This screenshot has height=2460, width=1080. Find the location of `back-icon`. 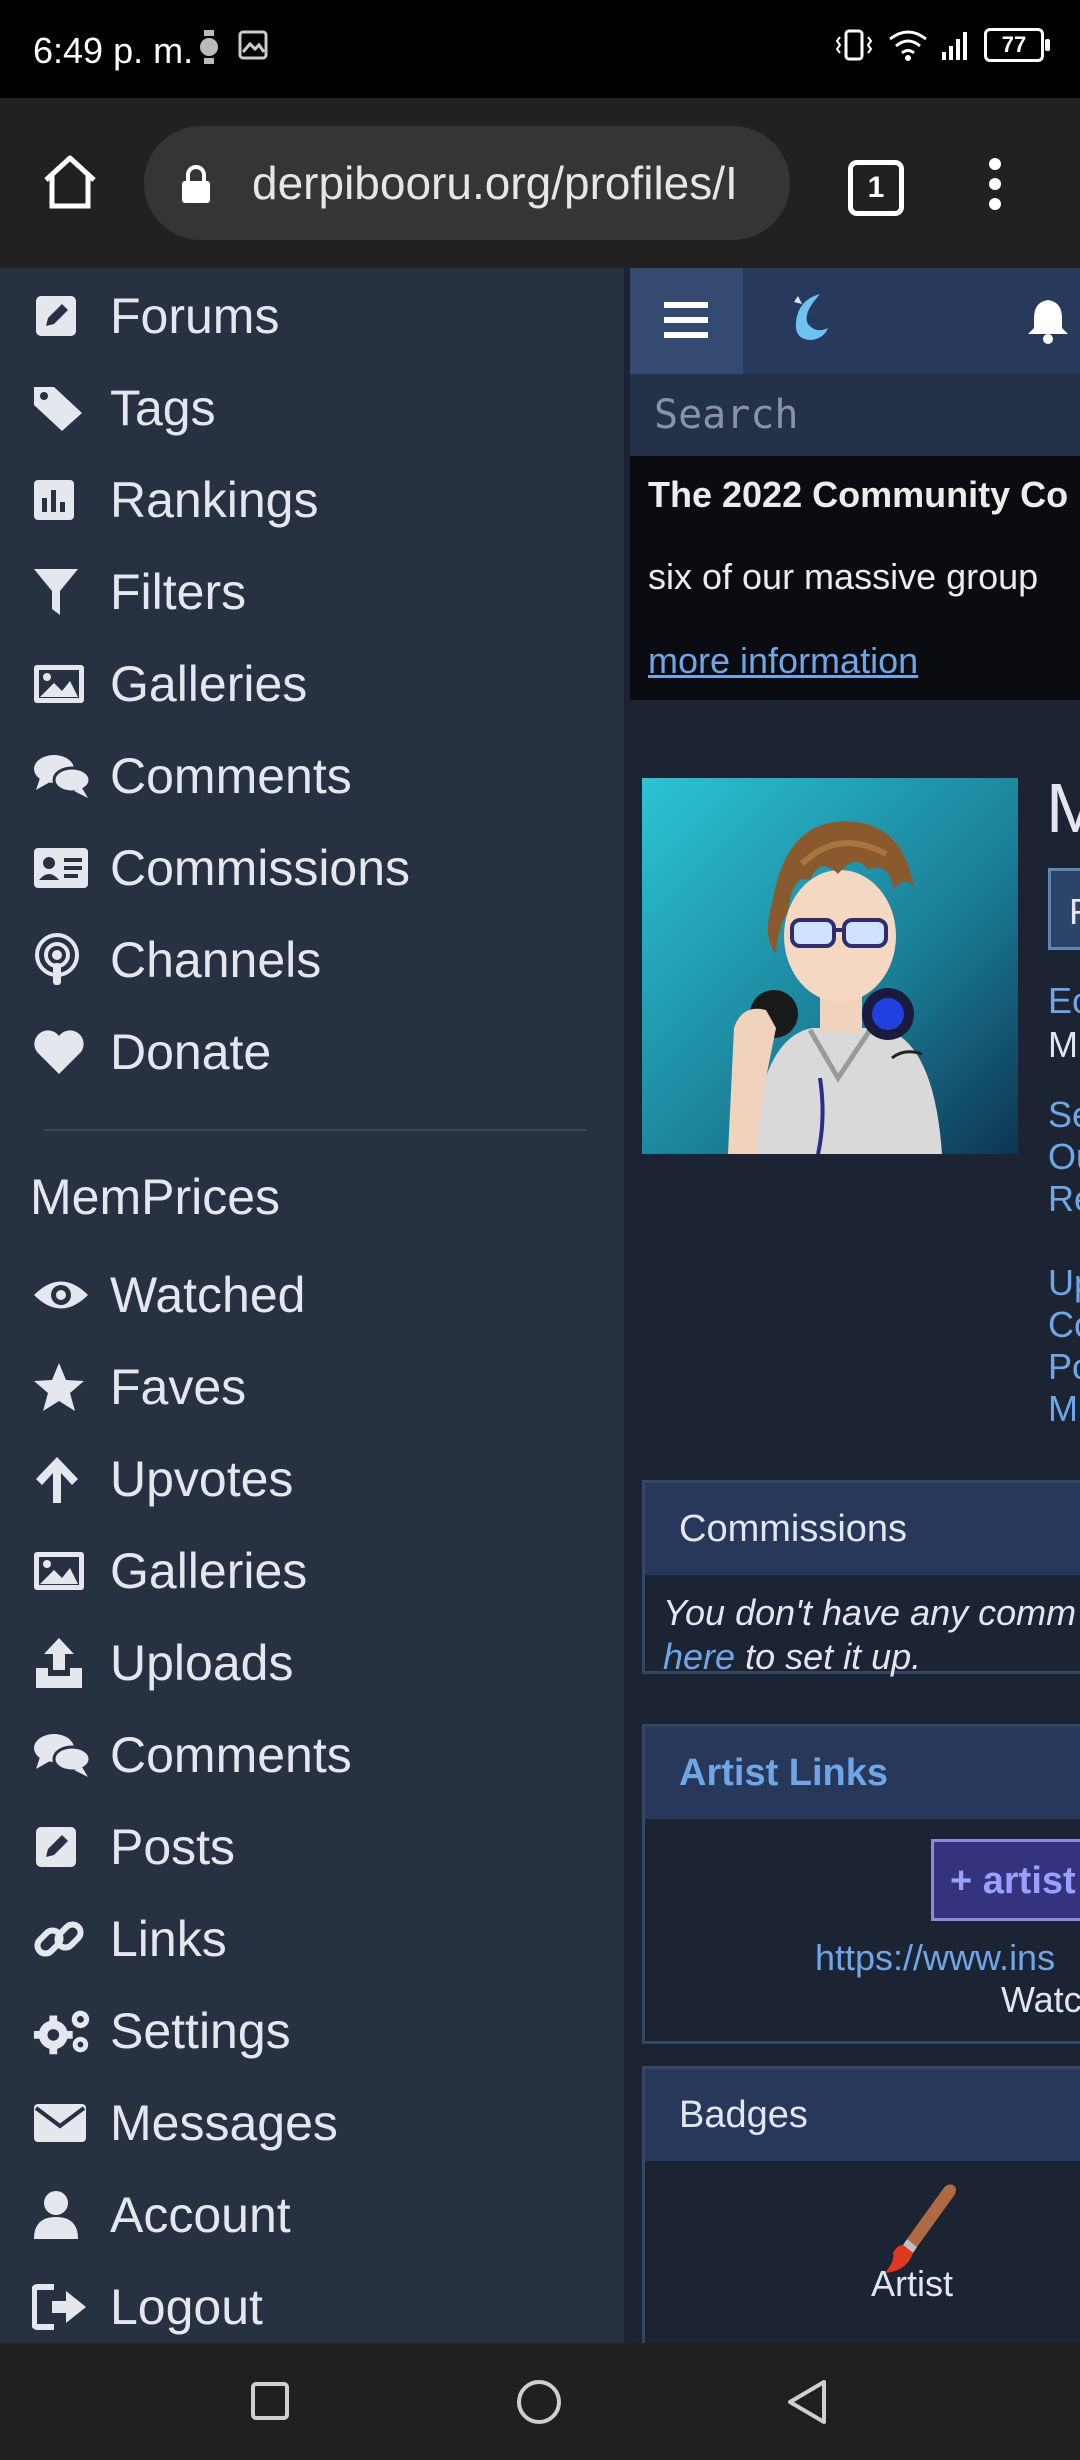

back-icon is located at coordinates (807, 2402).